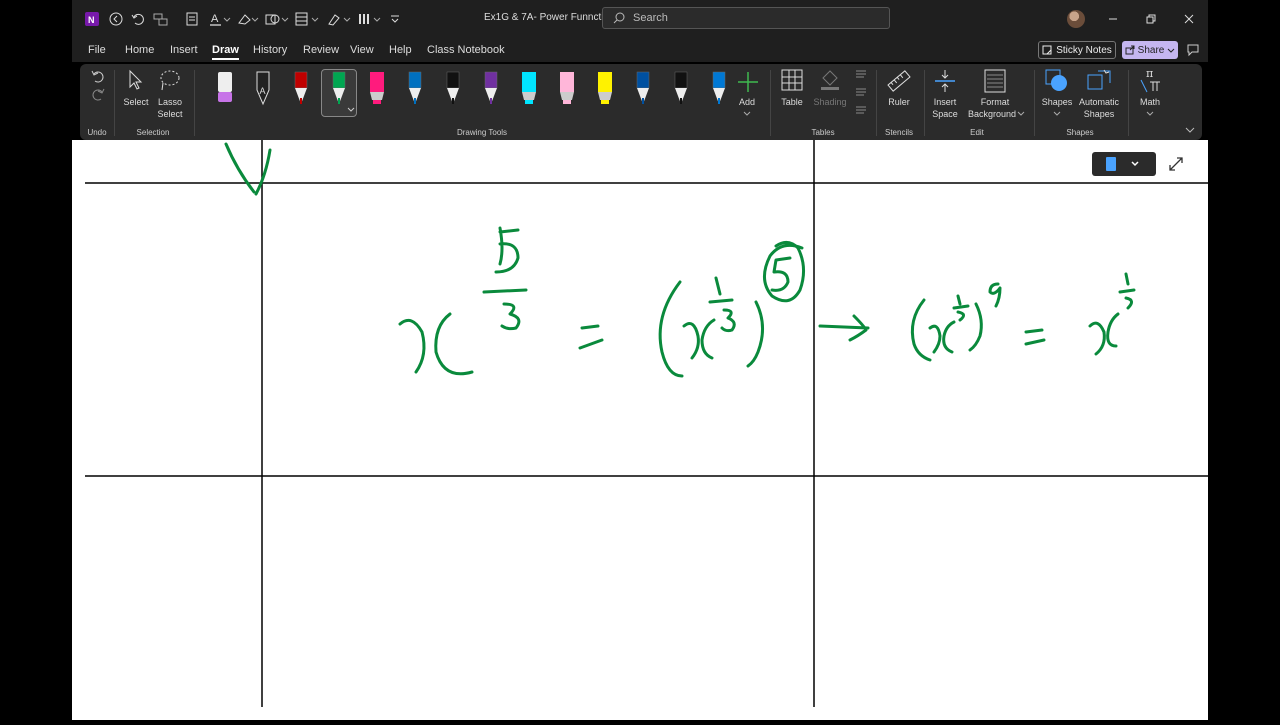 This screenshot has height=725, width=1280. I want to click on pointer-icon, so click(136, 79).